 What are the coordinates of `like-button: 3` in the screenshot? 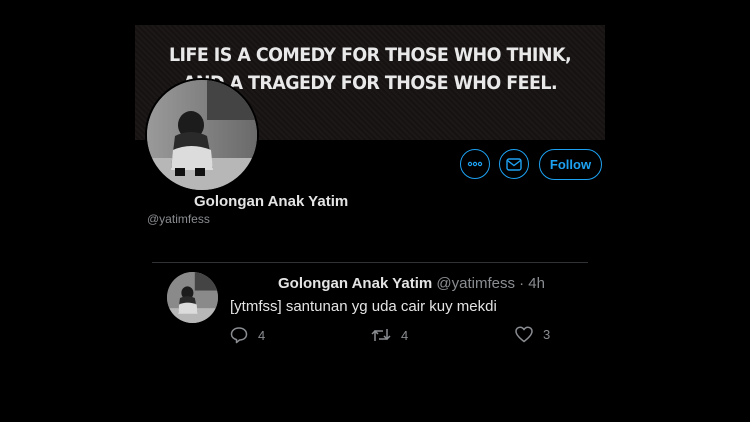 It's located at (532, 334).